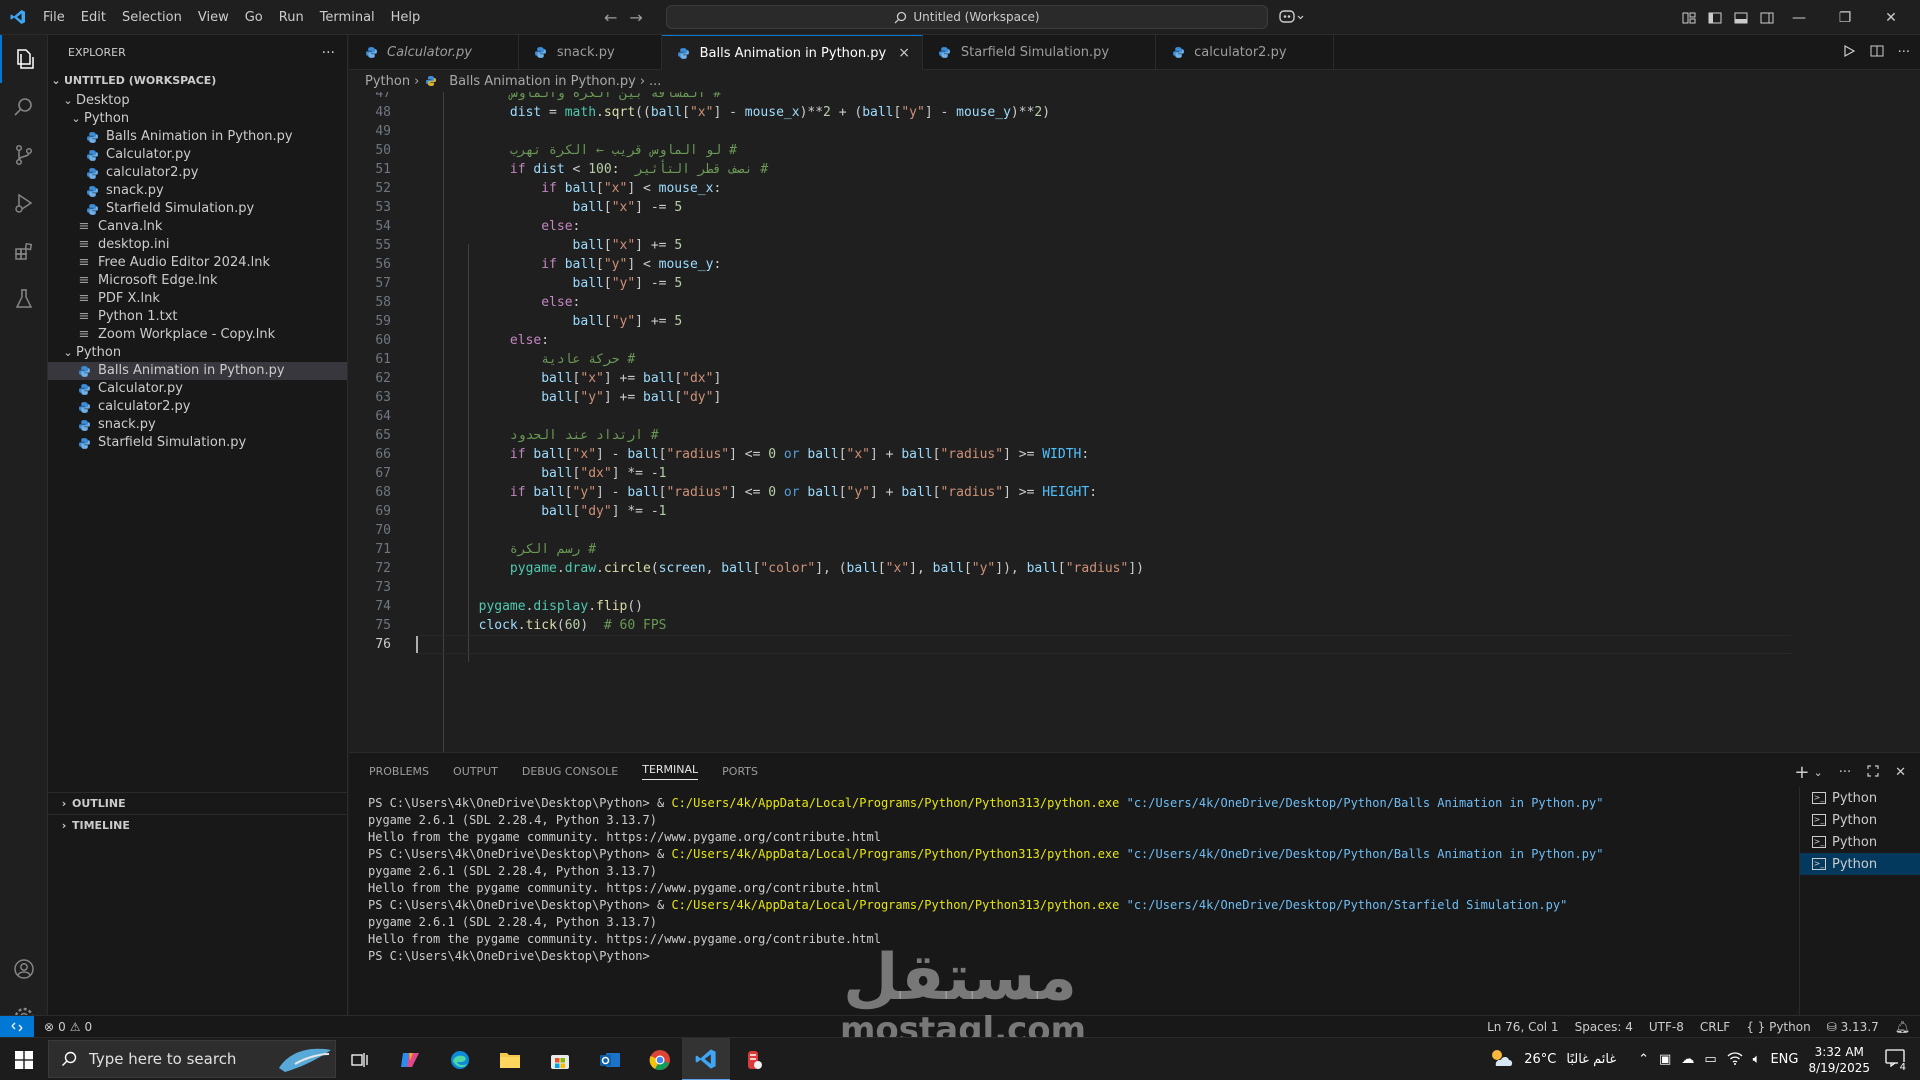  I want to click on command-center-search: Untitled (Workspace), so click(967, 17).